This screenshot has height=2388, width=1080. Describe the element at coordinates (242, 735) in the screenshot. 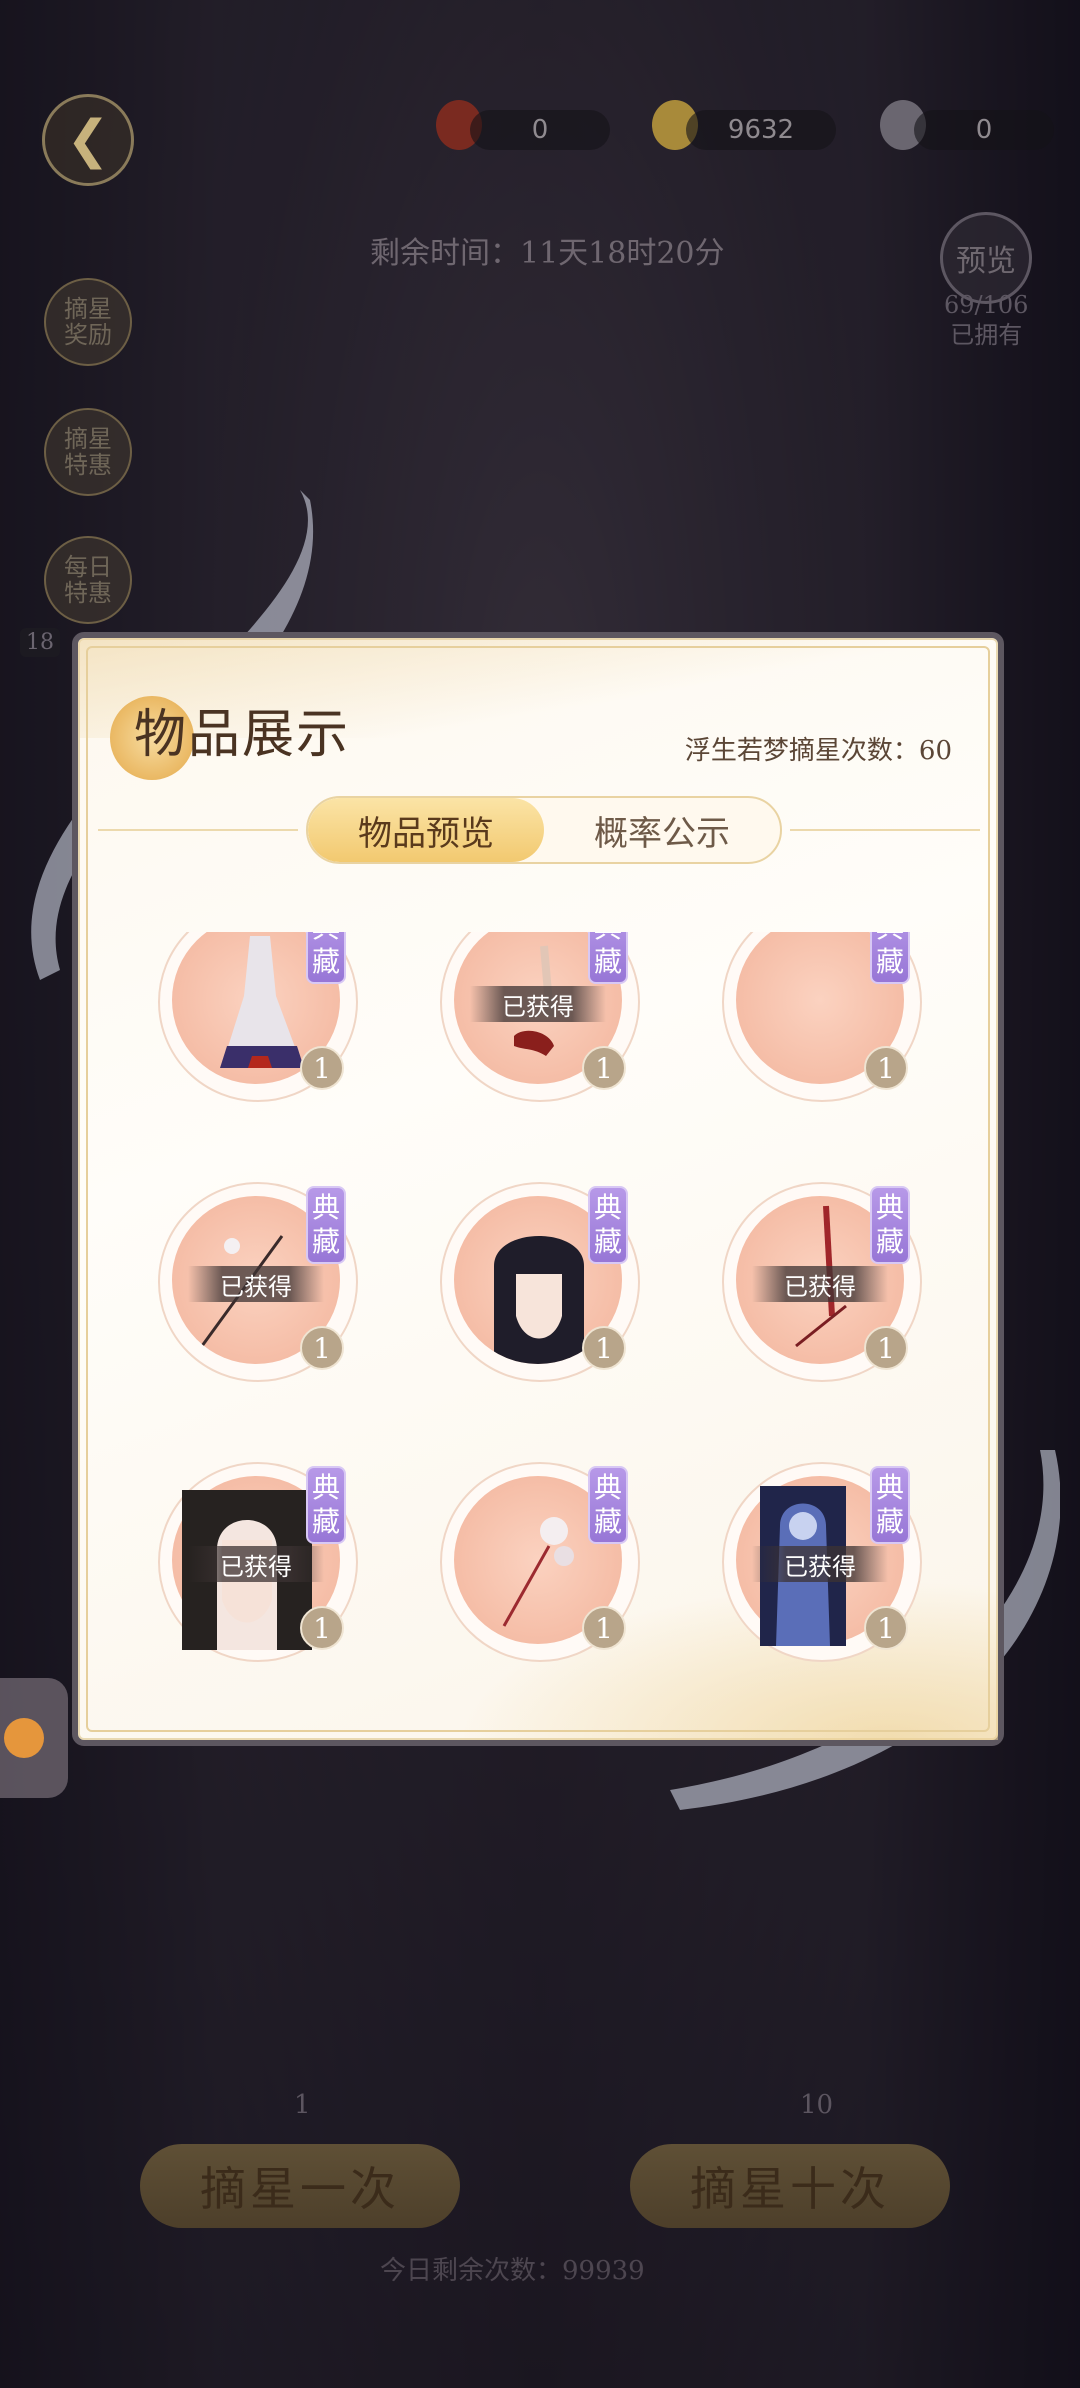

I see `modal-title: 物品展示` at that location.